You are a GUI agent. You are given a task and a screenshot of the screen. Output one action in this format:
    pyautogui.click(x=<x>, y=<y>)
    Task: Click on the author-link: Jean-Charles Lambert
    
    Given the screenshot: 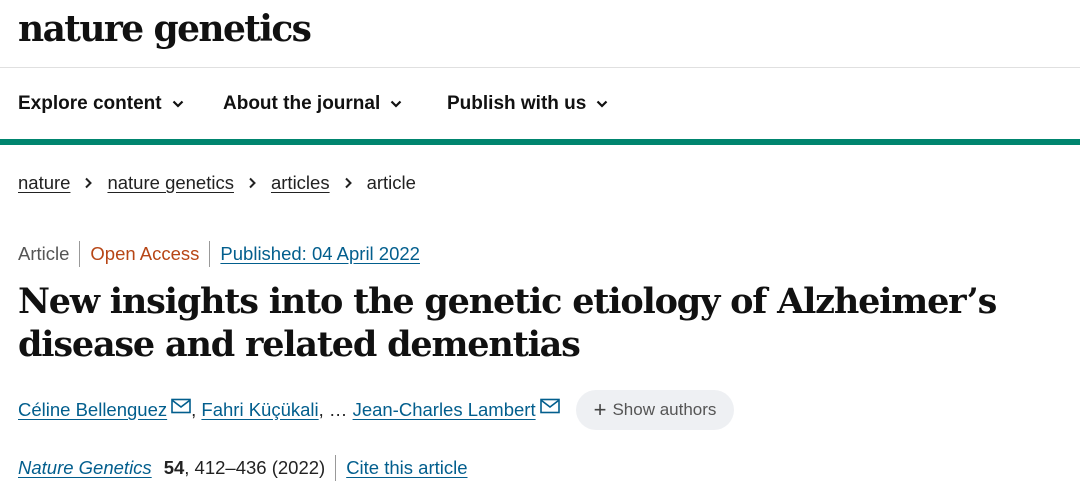 What is the action you would take?
    pyautogui.click(x=444, y=410)
    